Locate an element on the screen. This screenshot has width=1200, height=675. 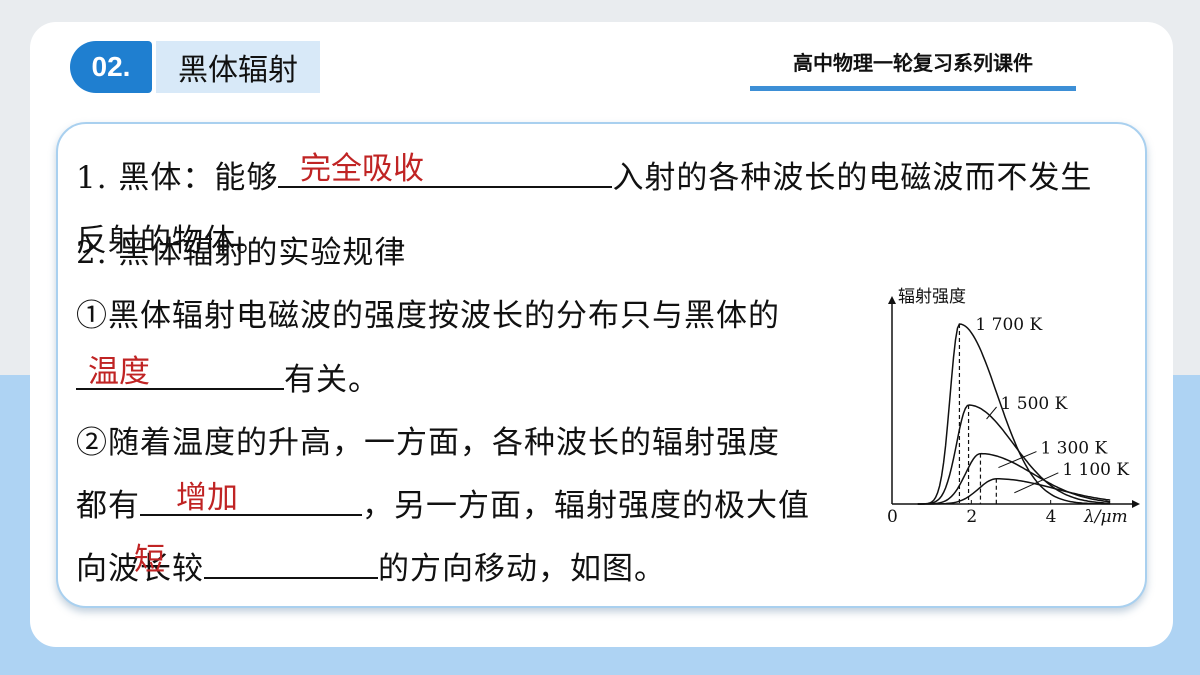
definition-prefix: 1. 黑体：能够 is located at coordinates (177, 178).